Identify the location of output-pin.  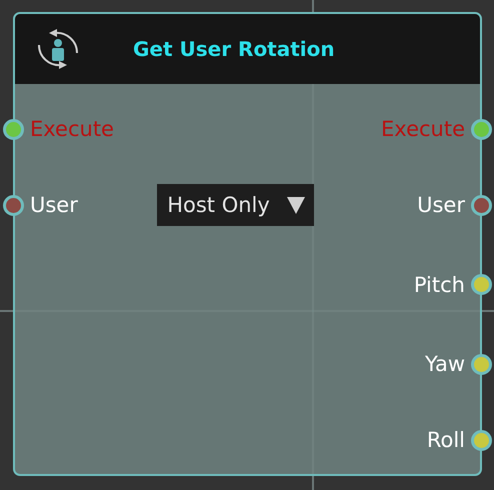
(481, 284).